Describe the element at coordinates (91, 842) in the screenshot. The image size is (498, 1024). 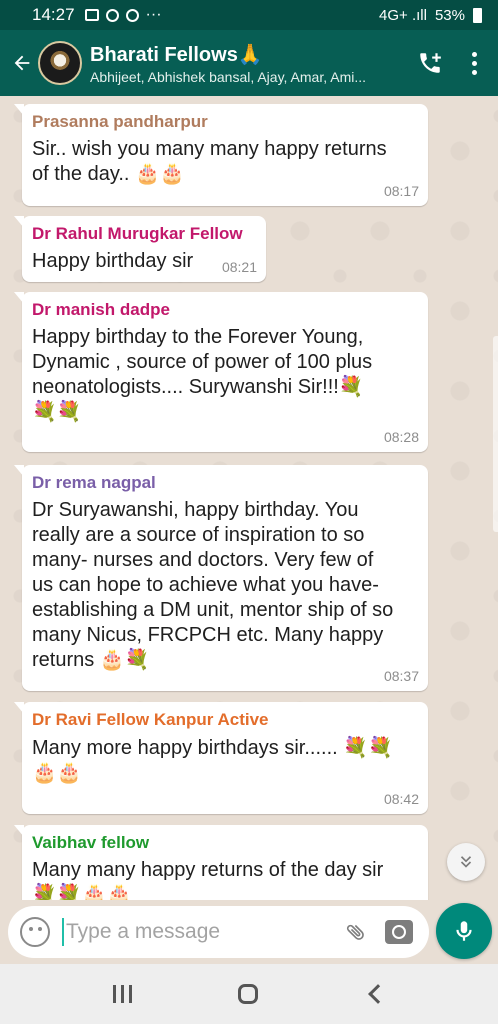
I see `message-sender: Vaibhav fellow` at that location.